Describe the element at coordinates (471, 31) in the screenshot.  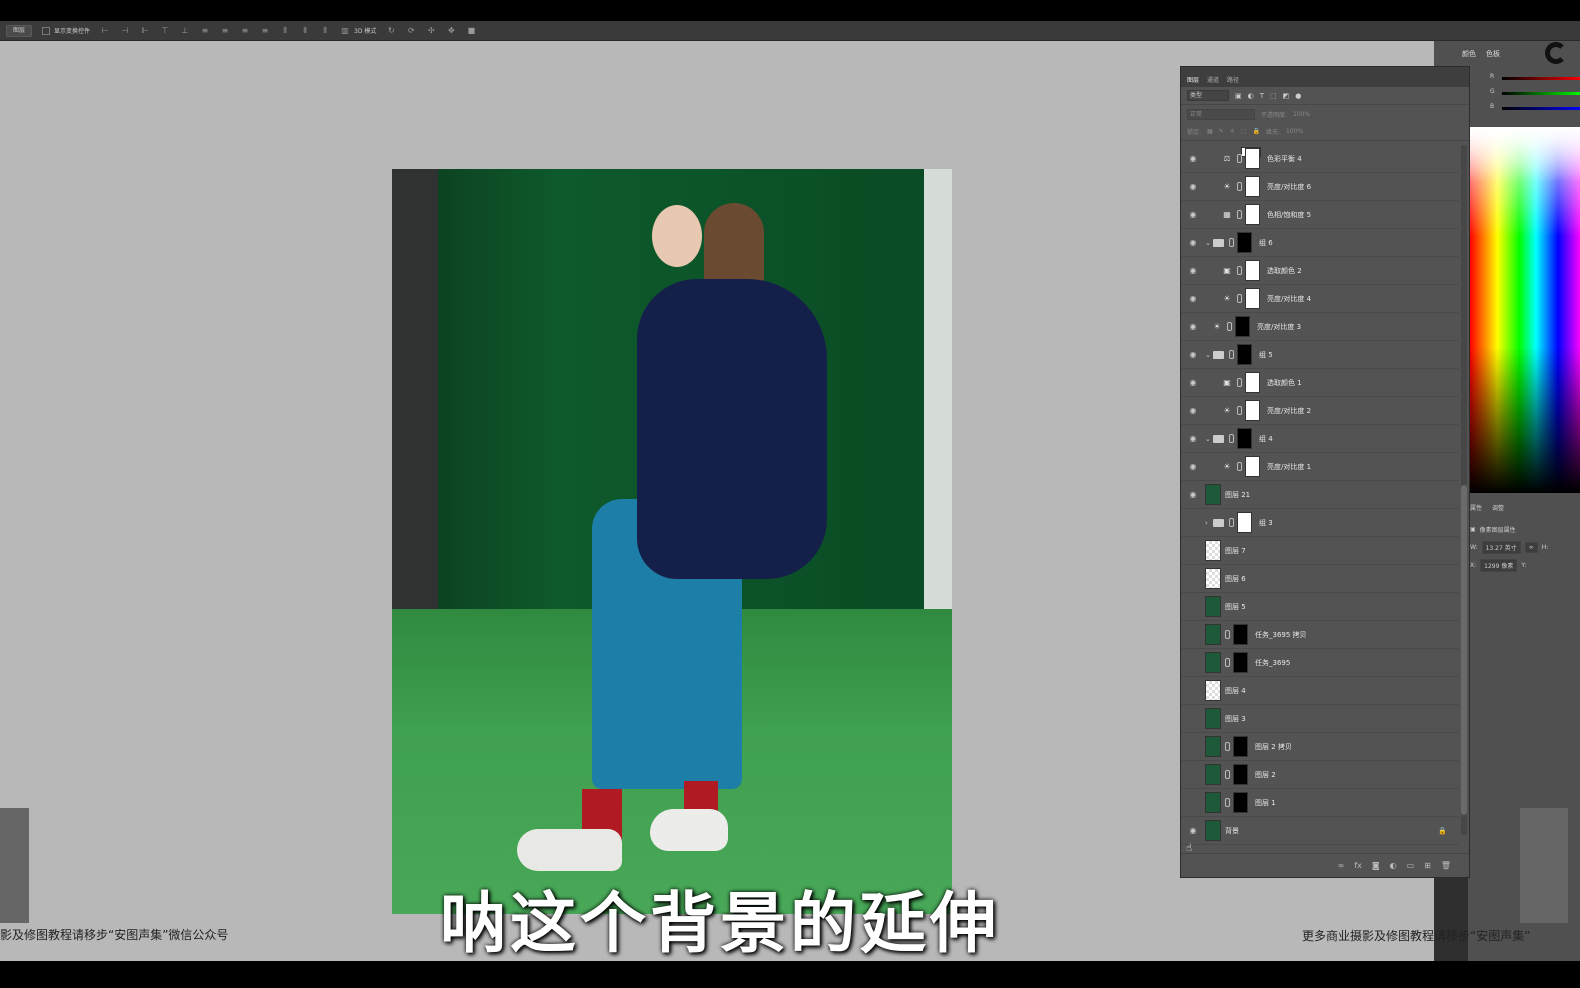
I see `3d-scale-icon: ■` at that location.